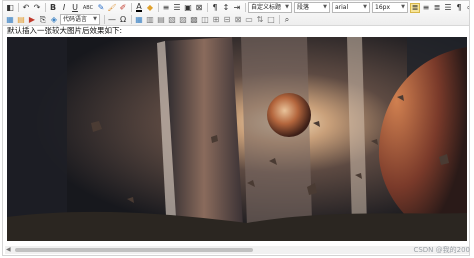 The width and height of the screenshot is (474, 258). I want to click on delete-row-button: ▧, so click(172, 20).